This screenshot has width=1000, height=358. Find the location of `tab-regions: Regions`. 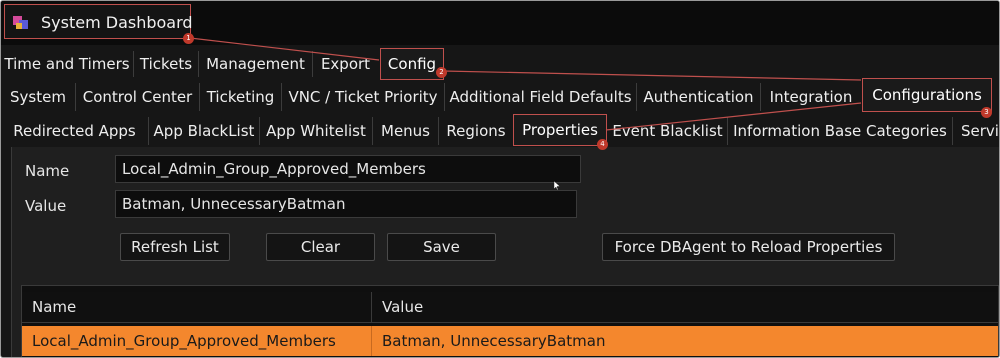

tab-regions: Regions is located at coordinates (476, 131).